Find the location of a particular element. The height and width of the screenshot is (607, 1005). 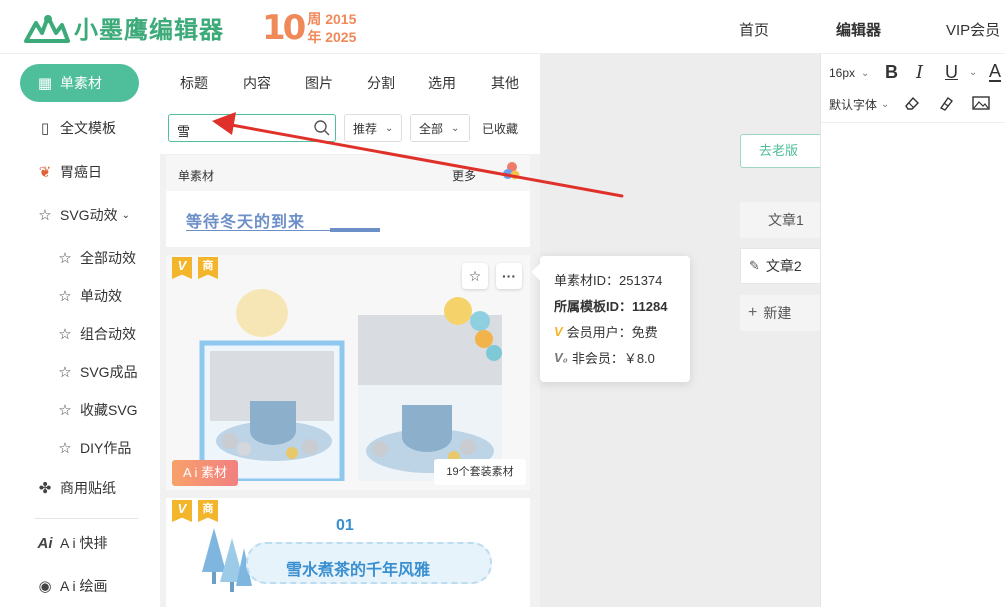

sidebar-item-ai-layout: Ai A i 快排 is located at coordinates (72, 543).